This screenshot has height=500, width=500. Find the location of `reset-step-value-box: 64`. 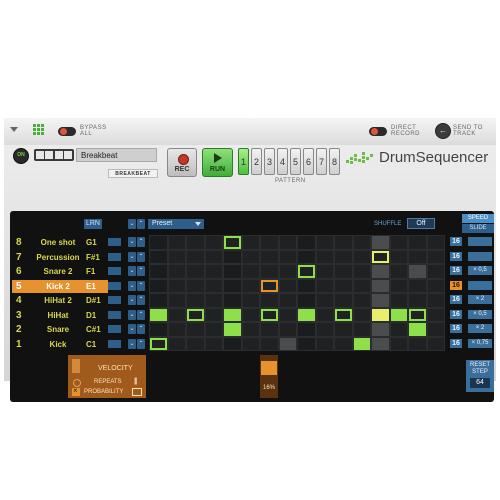

reset-step-value-box: 64 is located at coordinates (480, 383).